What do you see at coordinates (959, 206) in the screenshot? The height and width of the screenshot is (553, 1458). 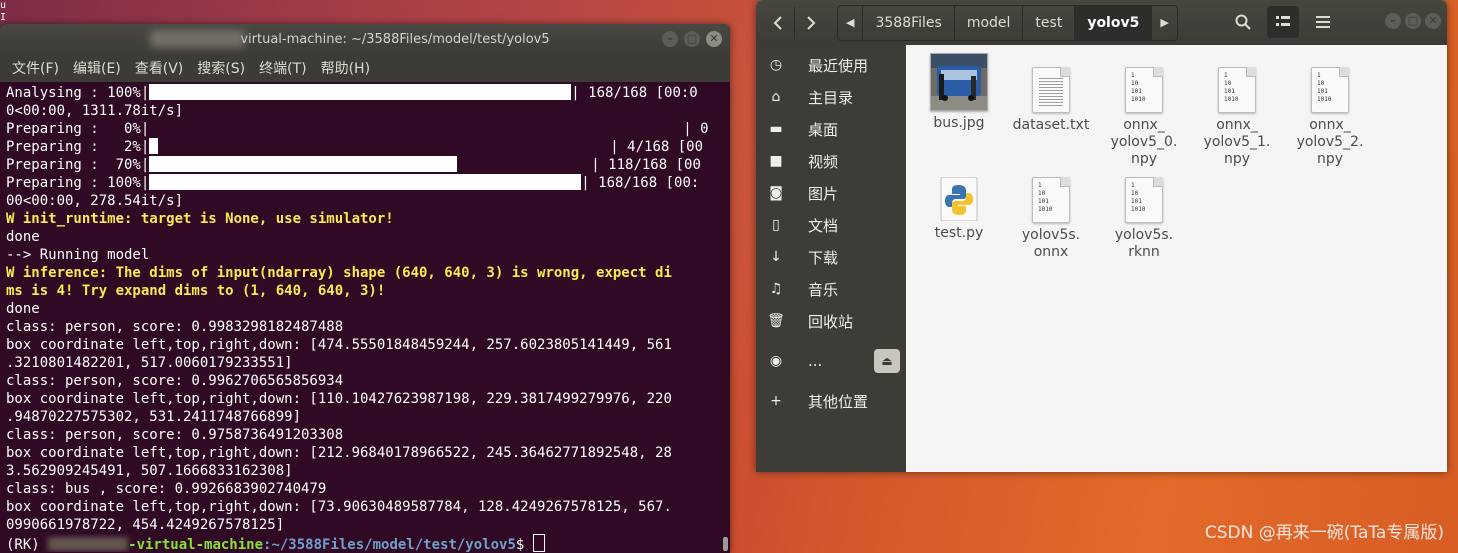 I see `file-item: test.py` at bounding box center [959, 206].